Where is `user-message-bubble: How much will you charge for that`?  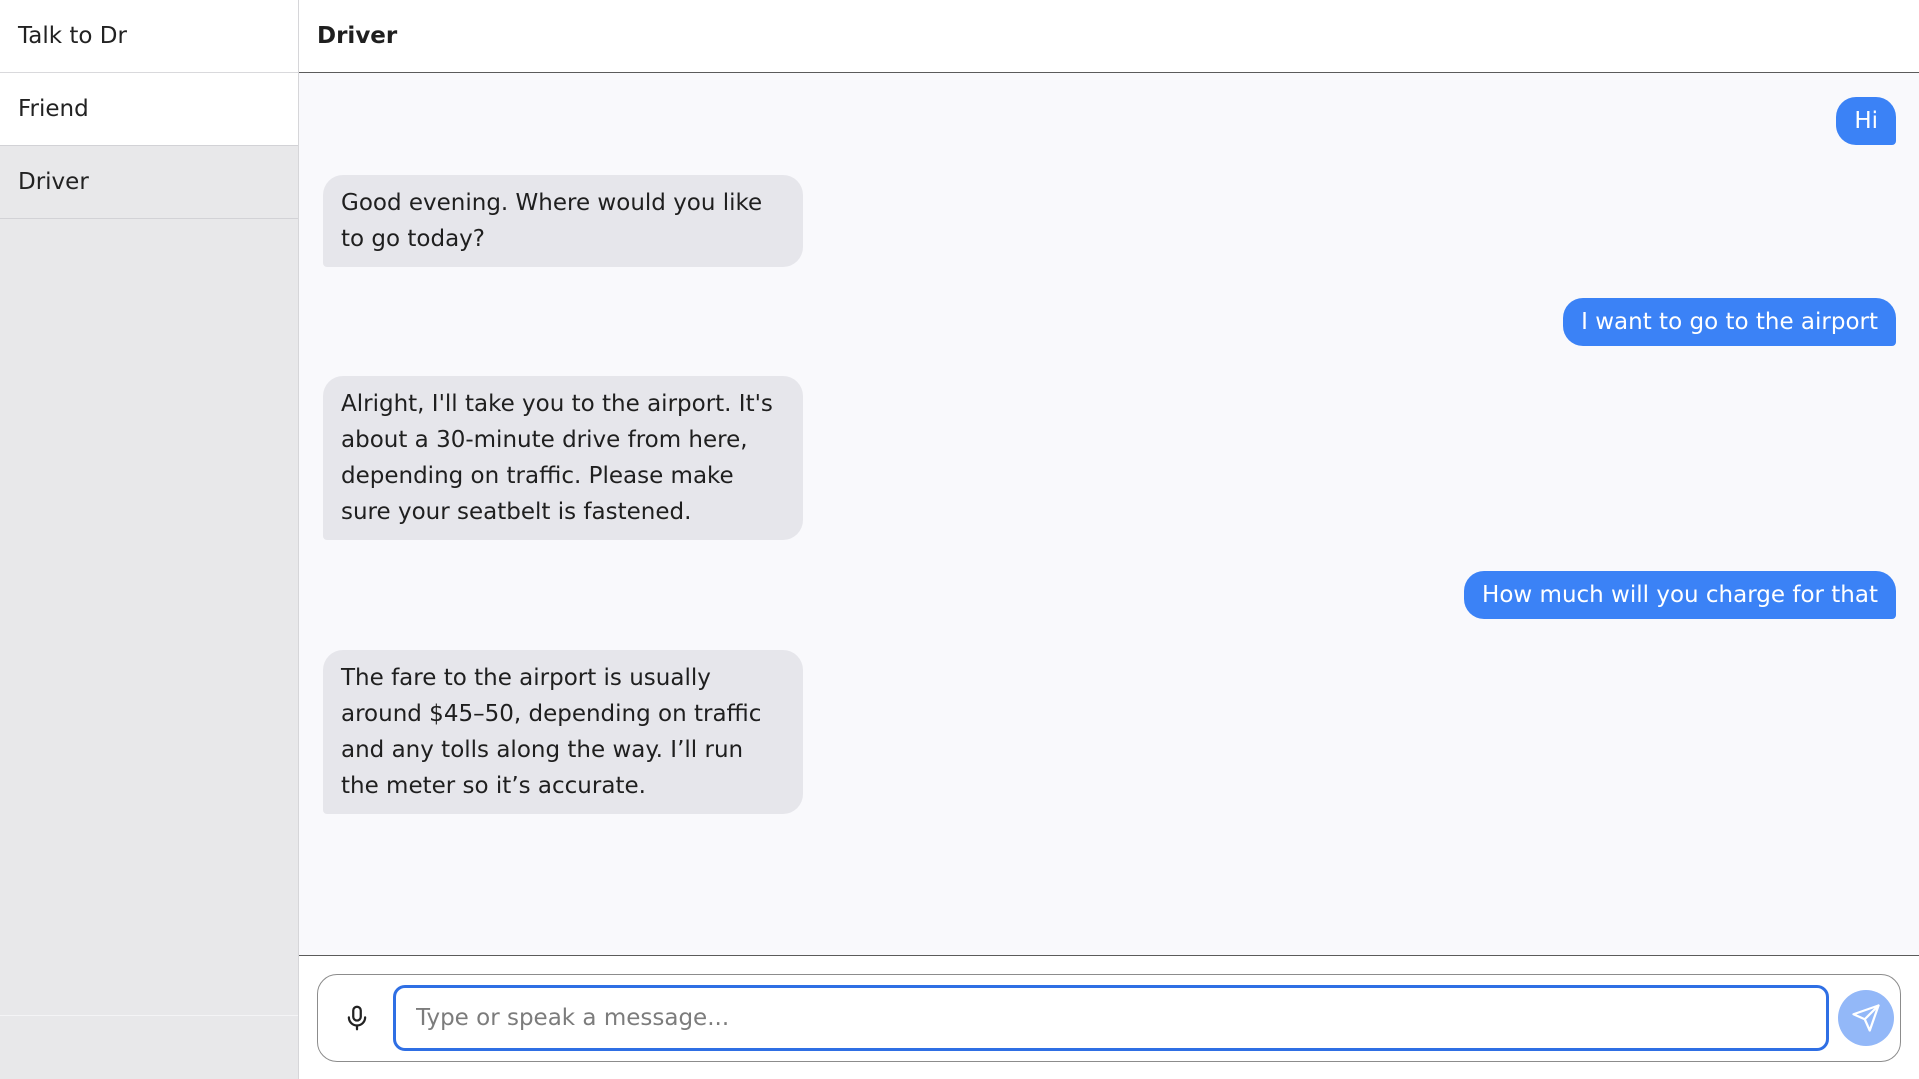
user-message-bubble: How much will you charge for that is located at coordinates (1680, 595).